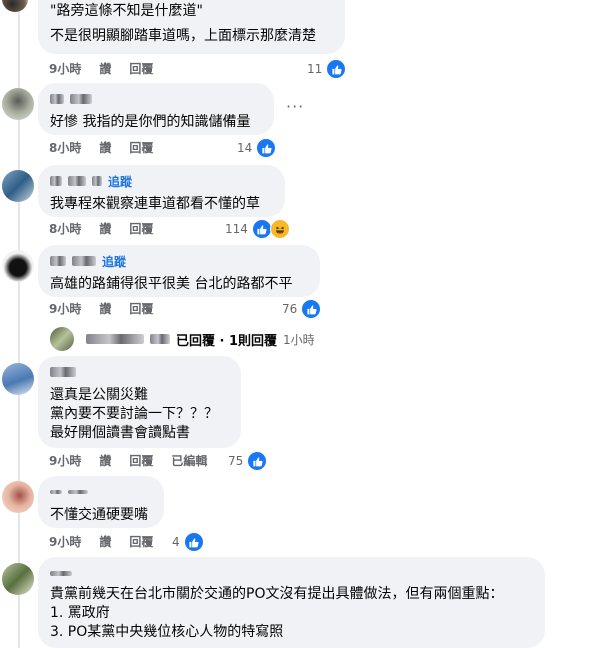 Image resolution: width=599 pixels, height=648 pixels. What do you see at coordinates (191, 27) in the screenshot?
I see `comment-bubble: "路旁這條不知是什麼道" 不是很明顯腳踏車道嗎，上面標示那麼清楚` at bounding box center [191, 27].